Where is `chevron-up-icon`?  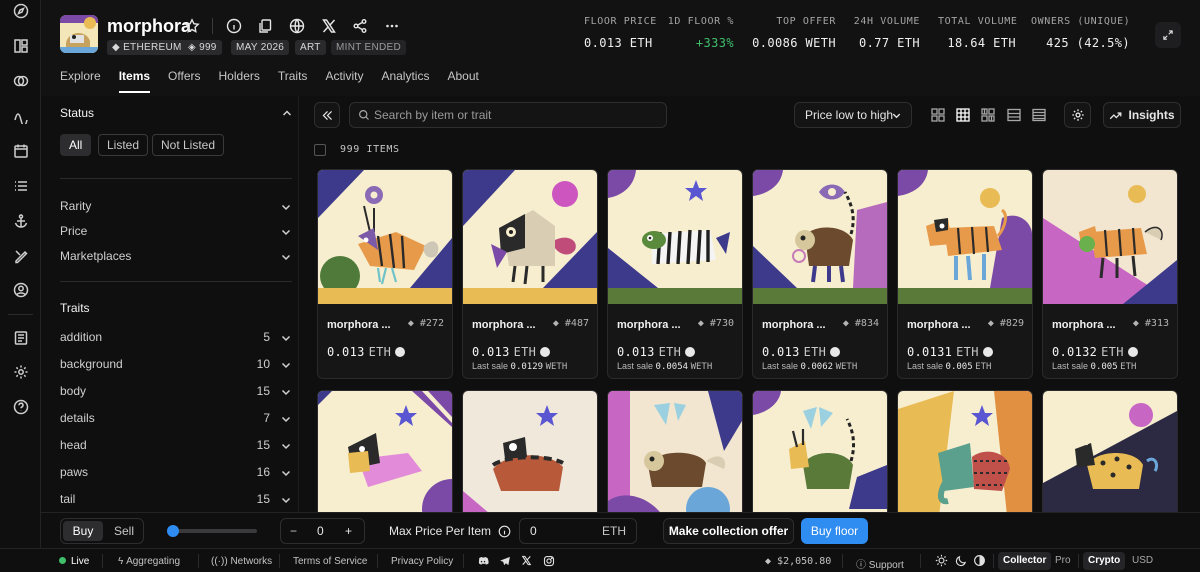
chevron-up-icon is located at coordinates (287, 113).